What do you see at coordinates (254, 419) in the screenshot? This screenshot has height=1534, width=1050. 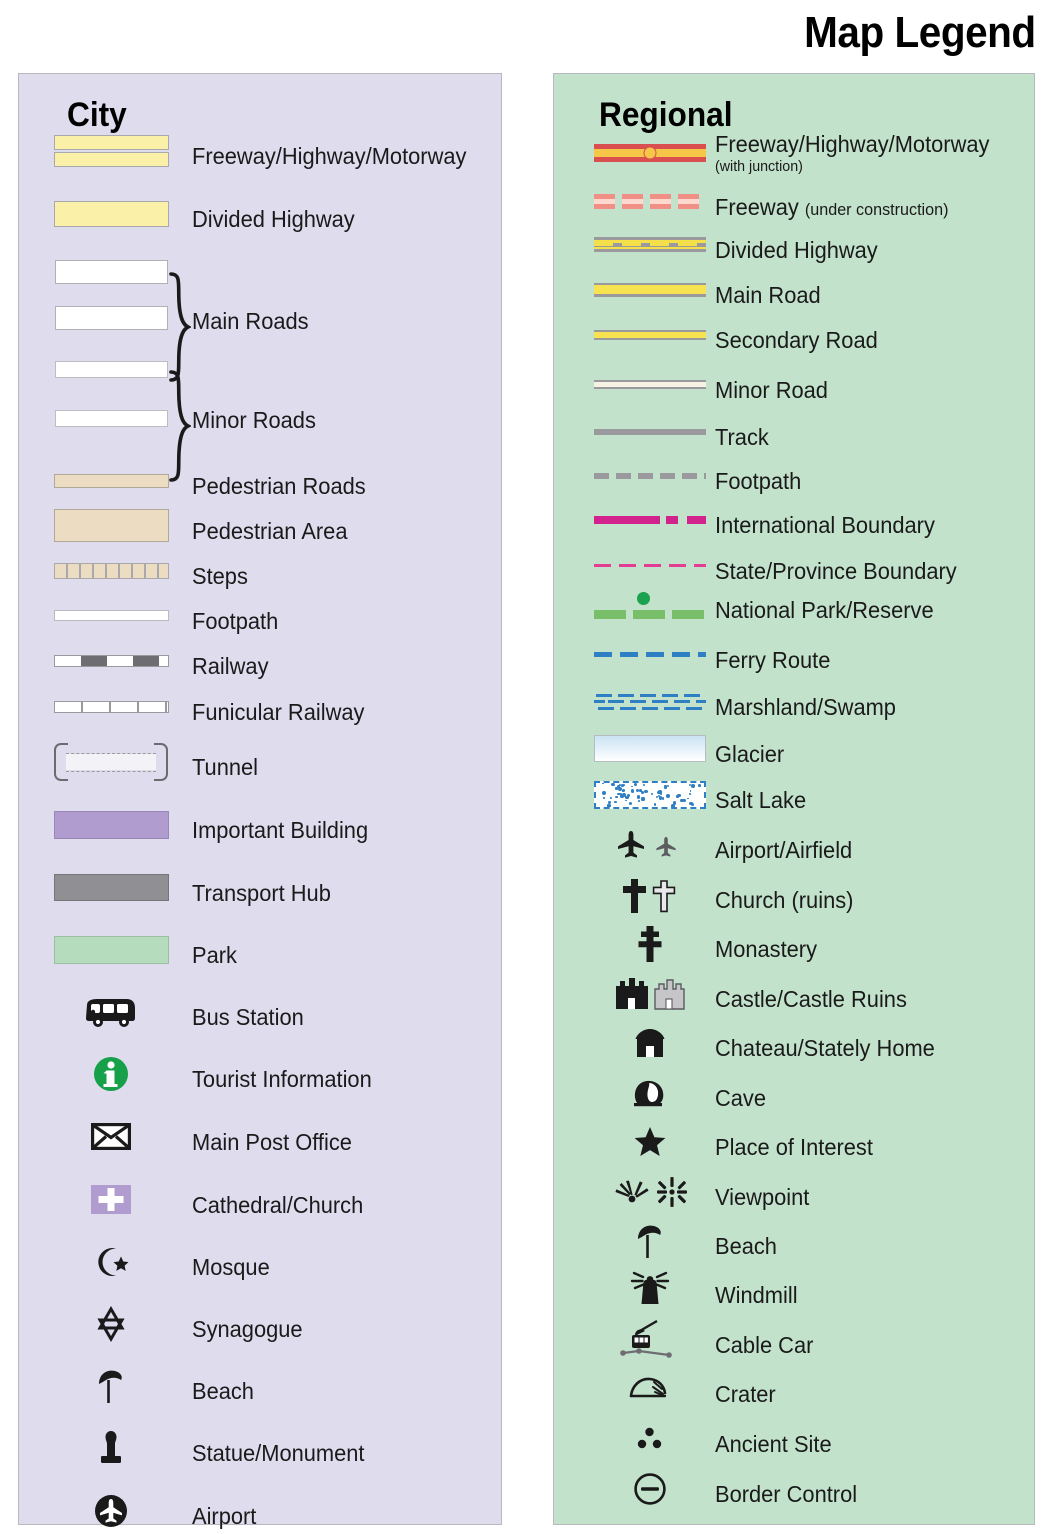 I see `legend-label: Minor Roads` at bounding box center [254, 419].